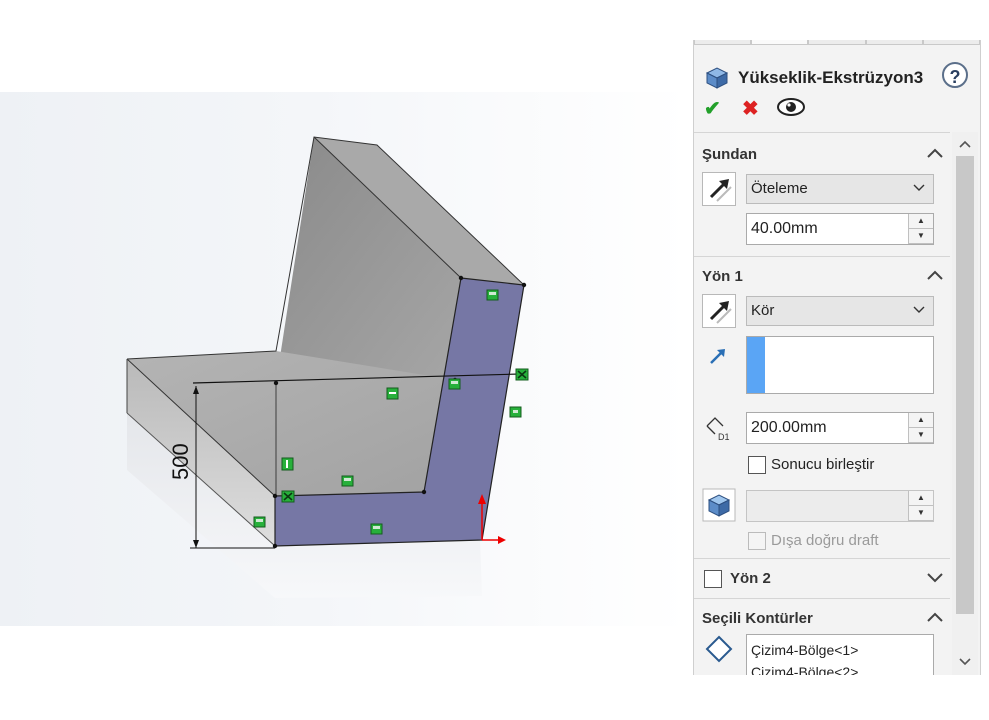  I want to click on group-direction1-title: Yön 1, so click(722, 276).